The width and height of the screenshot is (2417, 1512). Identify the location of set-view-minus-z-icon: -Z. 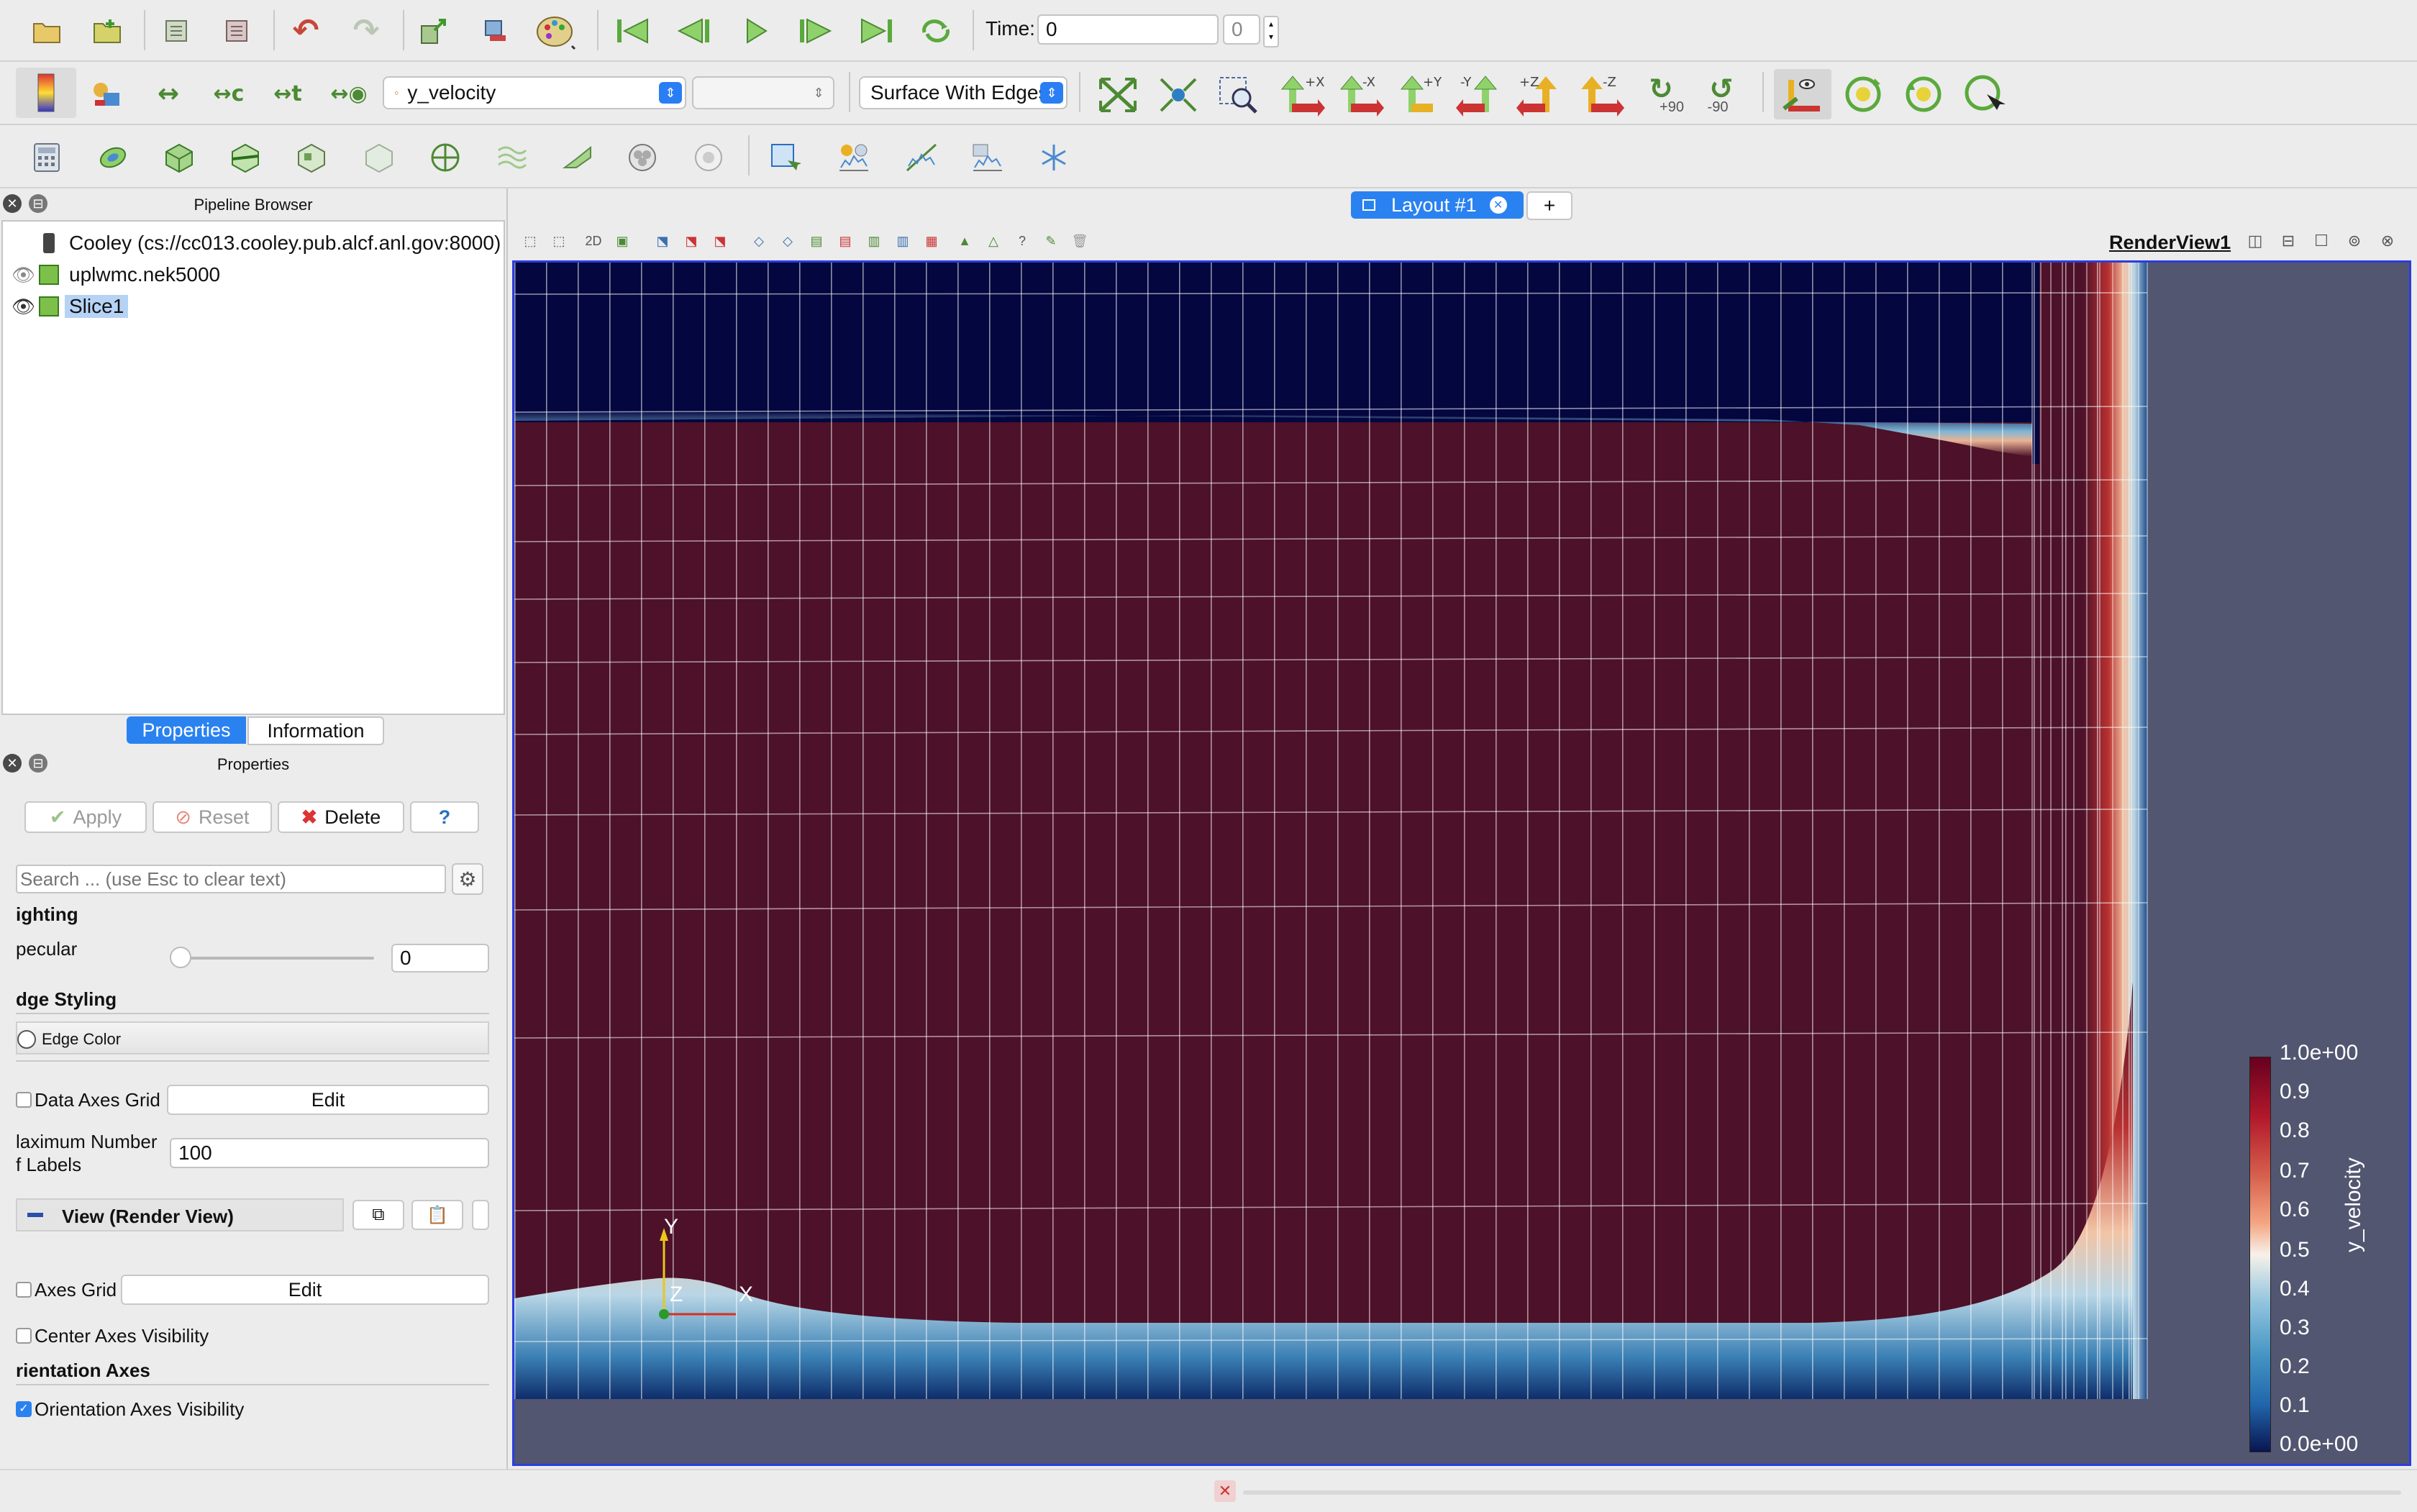
(1601, 94).